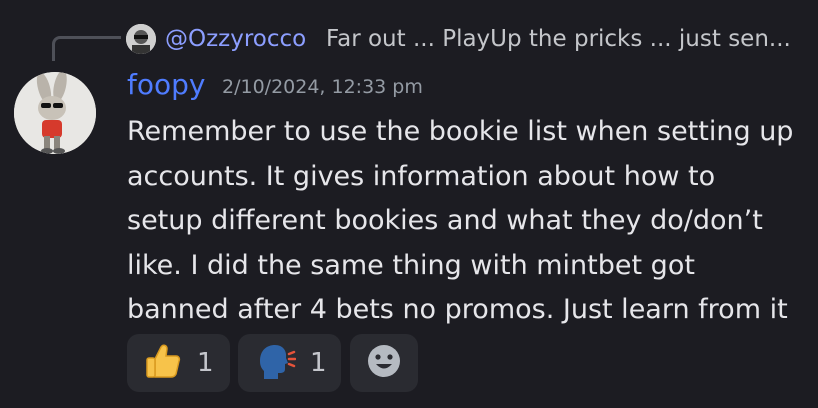 Image resolution: width=818 pixels, height=408 pixels. What do you see at coordinates (163, 363) in the screenshot?
I see `thumbs-up-icon` at bounding box center [163, 363].